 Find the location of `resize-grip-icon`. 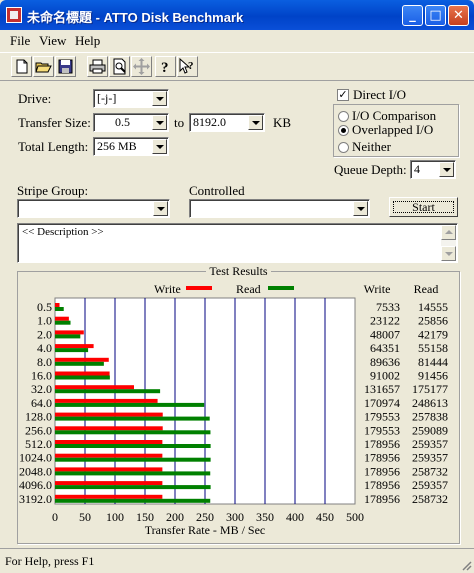

resize-grip-icon is located at coordinates (466, 565).